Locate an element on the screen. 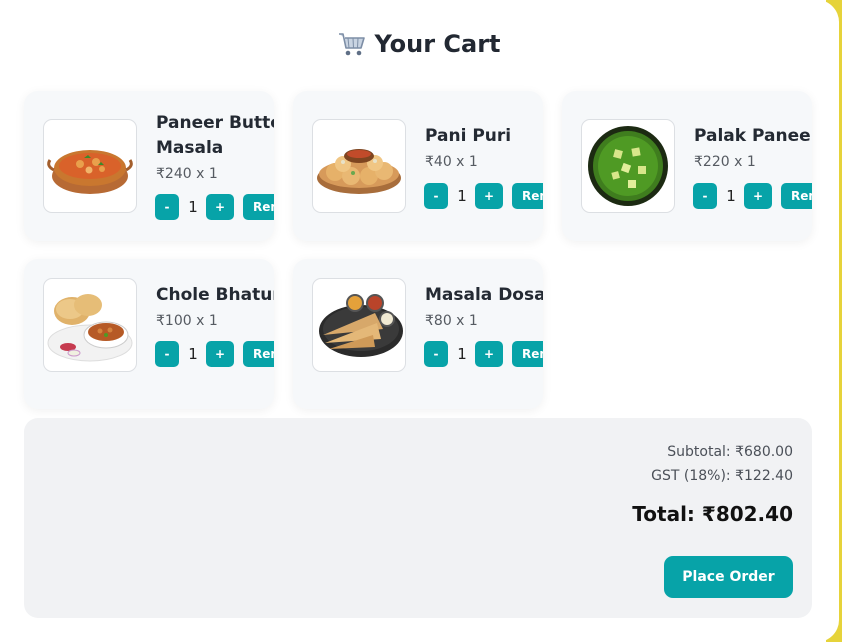 The width and height of the screenshot is (842, 642). food-image-pani-puri is located at coordinates (359, 166).